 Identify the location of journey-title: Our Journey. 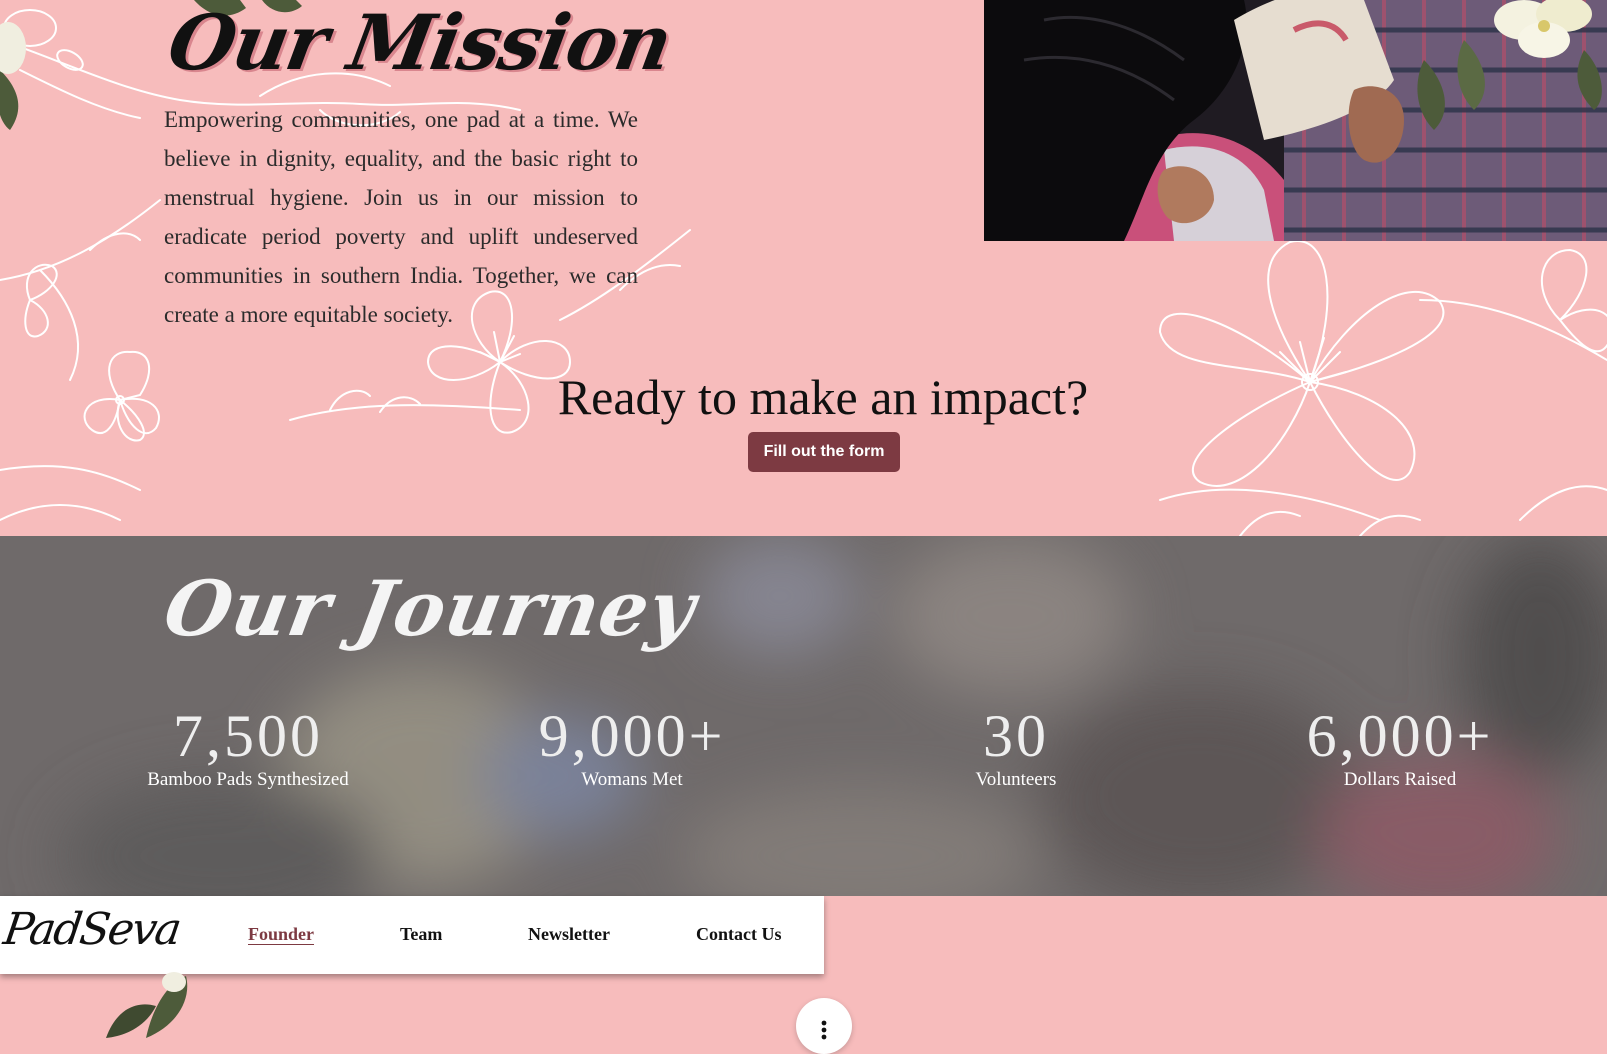
(430, 608).